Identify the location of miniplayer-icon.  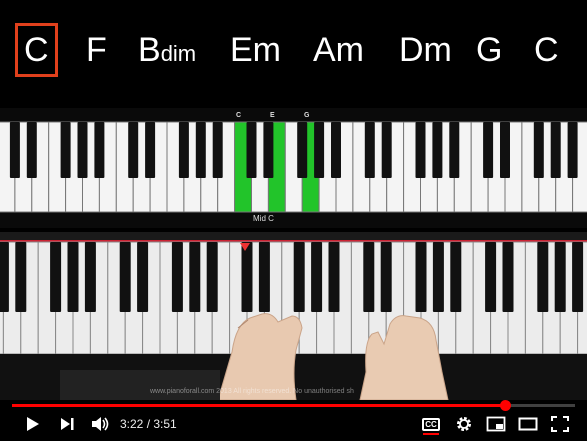
(496, 424).